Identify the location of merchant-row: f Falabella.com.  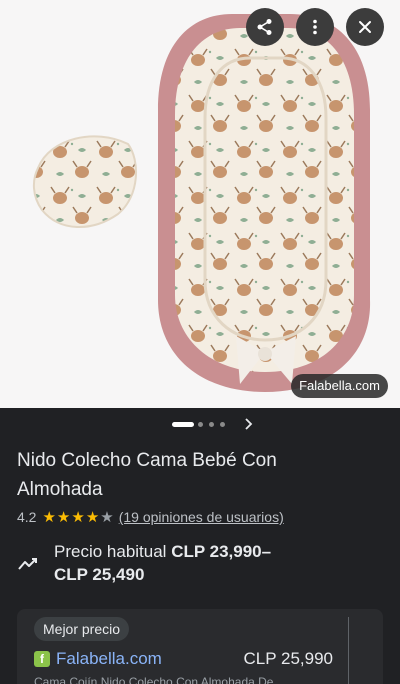
(98, 659).